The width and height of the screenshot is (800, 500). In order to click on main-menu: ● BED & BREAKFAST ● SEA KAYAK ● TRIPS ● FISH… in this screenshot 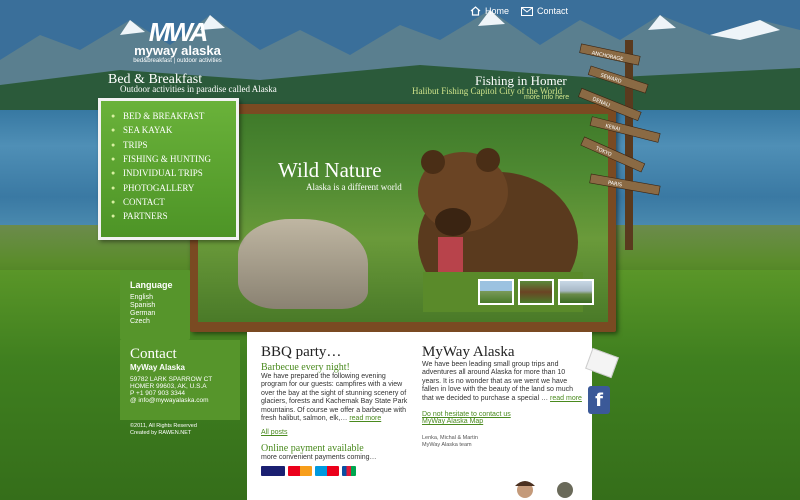, I will do `click(168, 169)`.